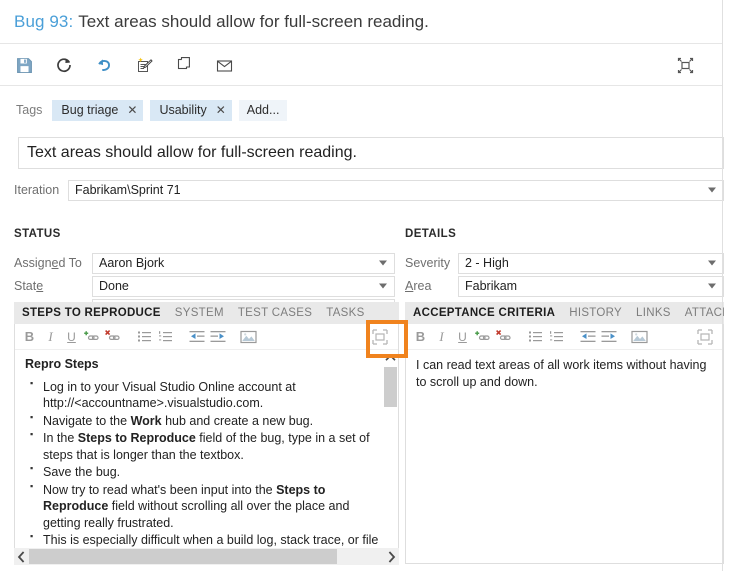 The height and width of the screenshot is (571, 730). I want to click on tab-steps-to-reproduce: STEPS TO REPRODUCE, so click(91, 313).